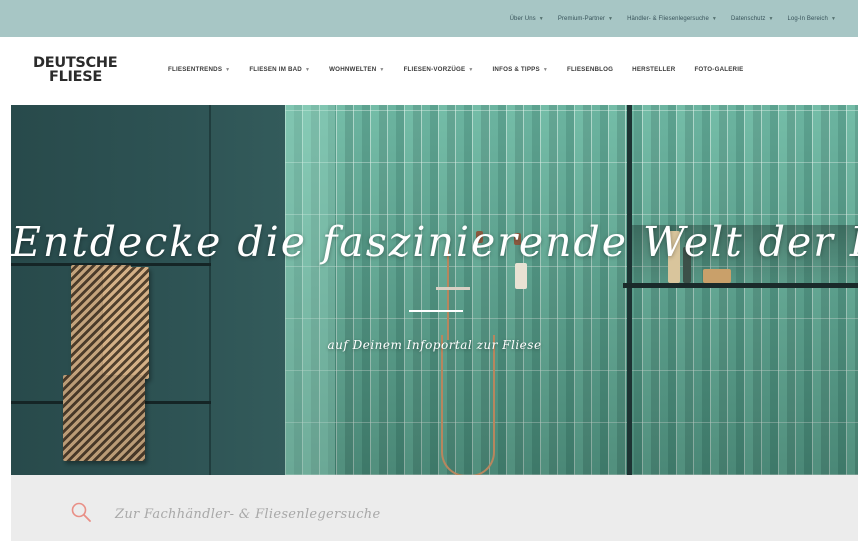 The image size is (858, 541). What do you see at coordinates (279, 69) in the screenshot?
I see `nav-item-fliesen-im-bad: FLIESEN IM BAD ▼` at bounding box center [279, 69].